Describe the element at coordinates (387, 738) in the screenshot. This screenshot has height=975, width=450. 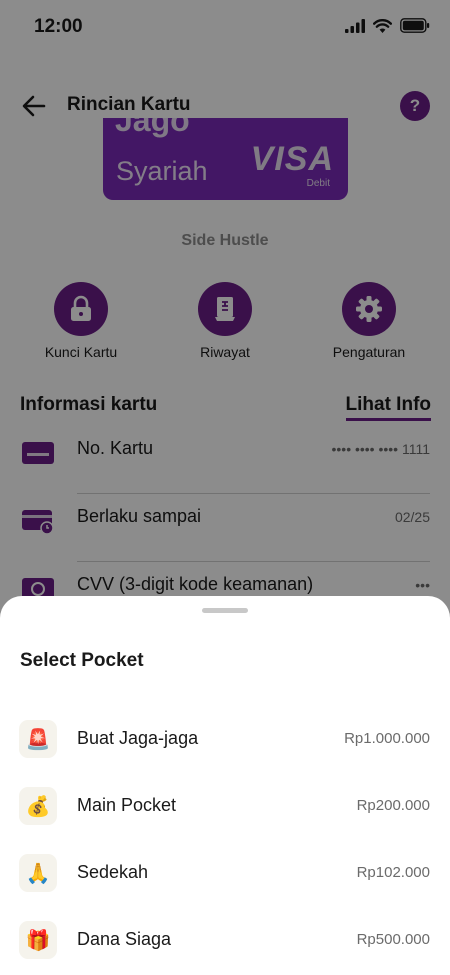
I see `pocket-amount: Rp1.000.000` at that location.